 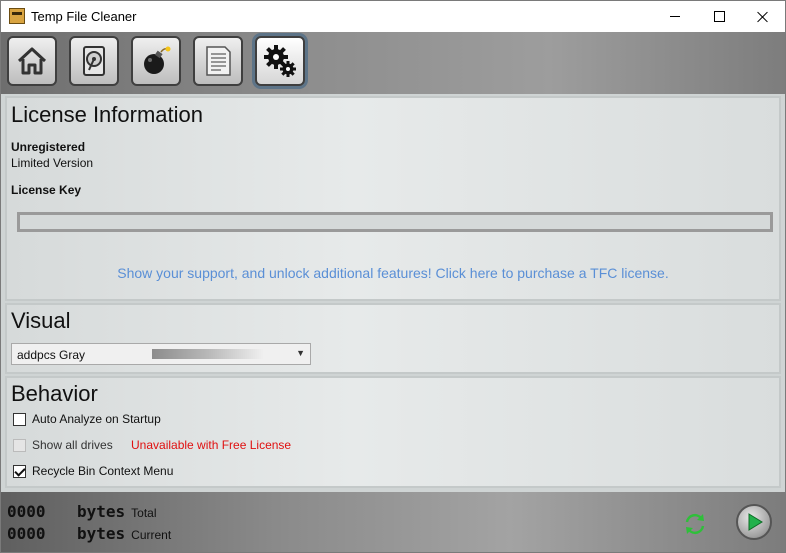 I want to click on log-button, so click(x=218, y=61).